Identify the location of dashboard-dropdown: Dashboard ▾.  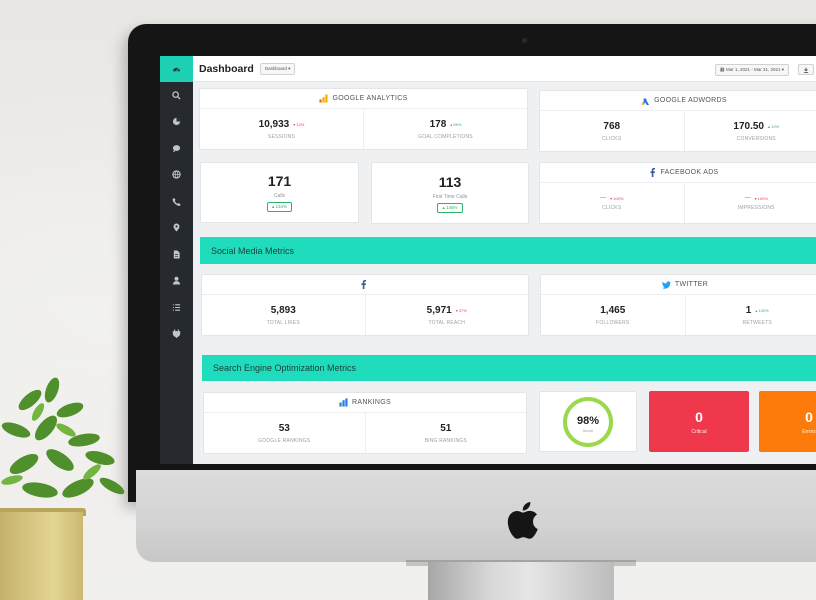
(277, 68).